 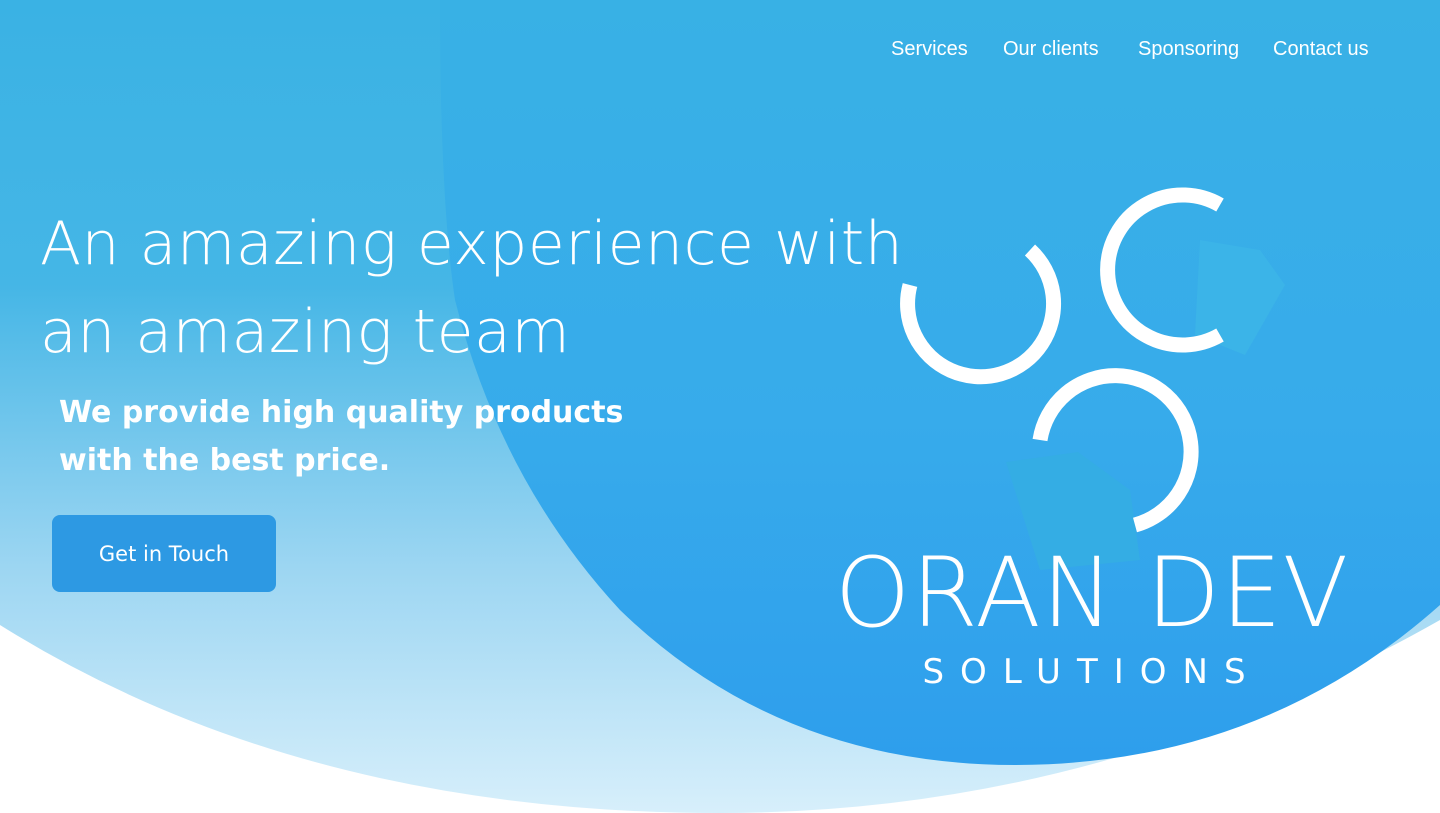 What do you see at coordinates (472, 244) in the screenshot?
I see `hero-headline-line-1: An amazing experience with` at bounding box center [472, 244].